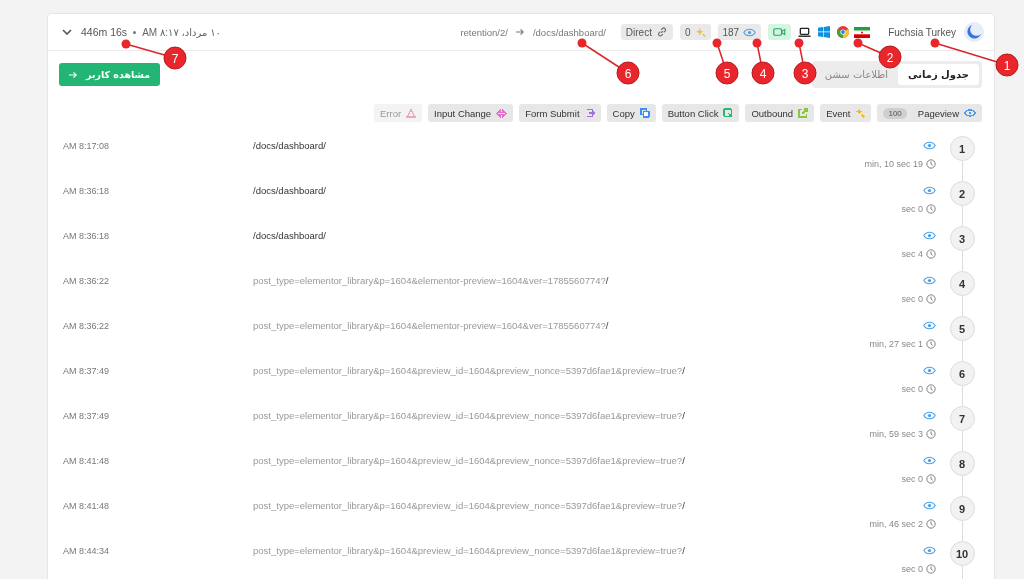 Image resolution: width=1024 pixels, height=579 pixels. I want to click on flag-icon, so click(862, 32).